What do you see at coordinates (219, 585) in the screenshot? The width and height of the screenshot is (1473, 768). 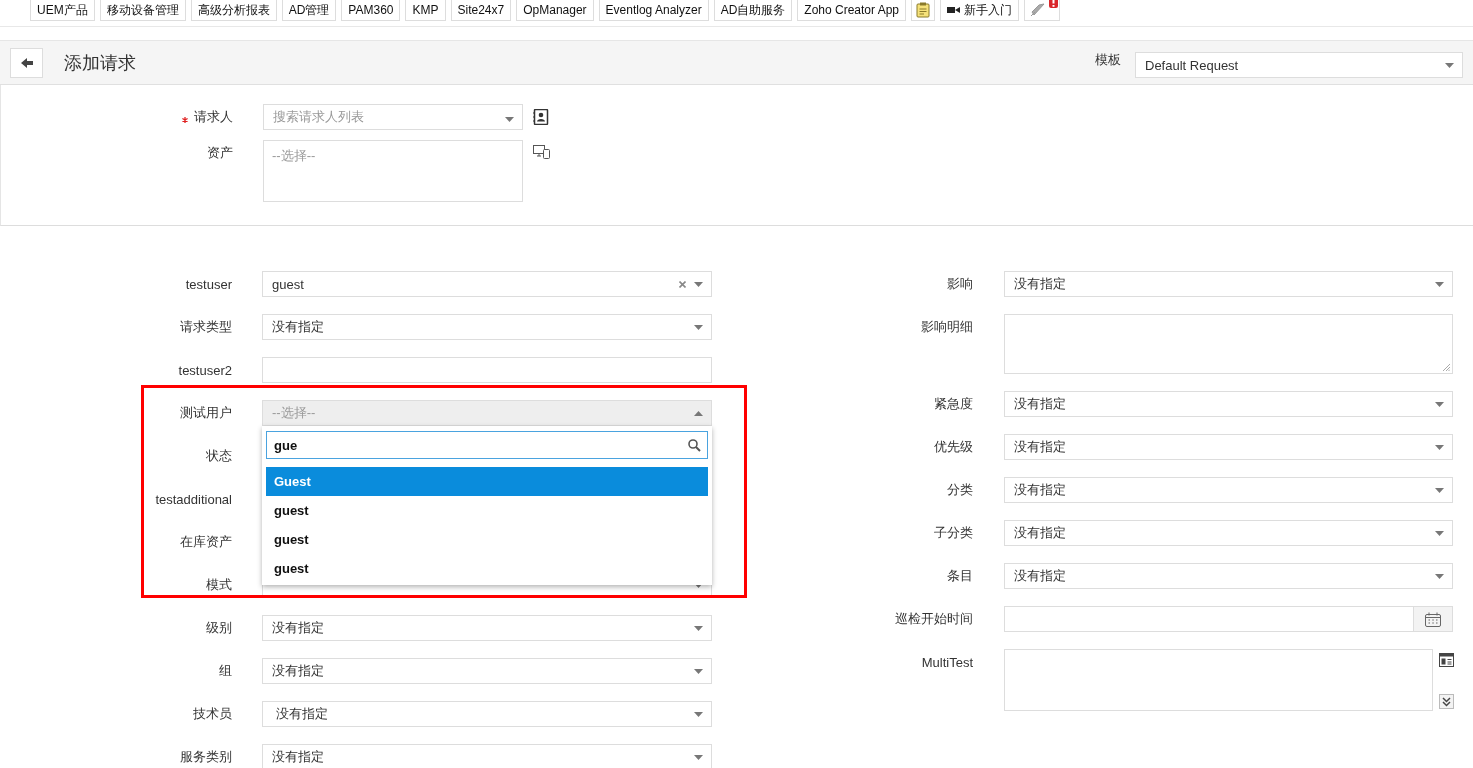 I see `field-label: 模式` at bounding box center [219, 585].